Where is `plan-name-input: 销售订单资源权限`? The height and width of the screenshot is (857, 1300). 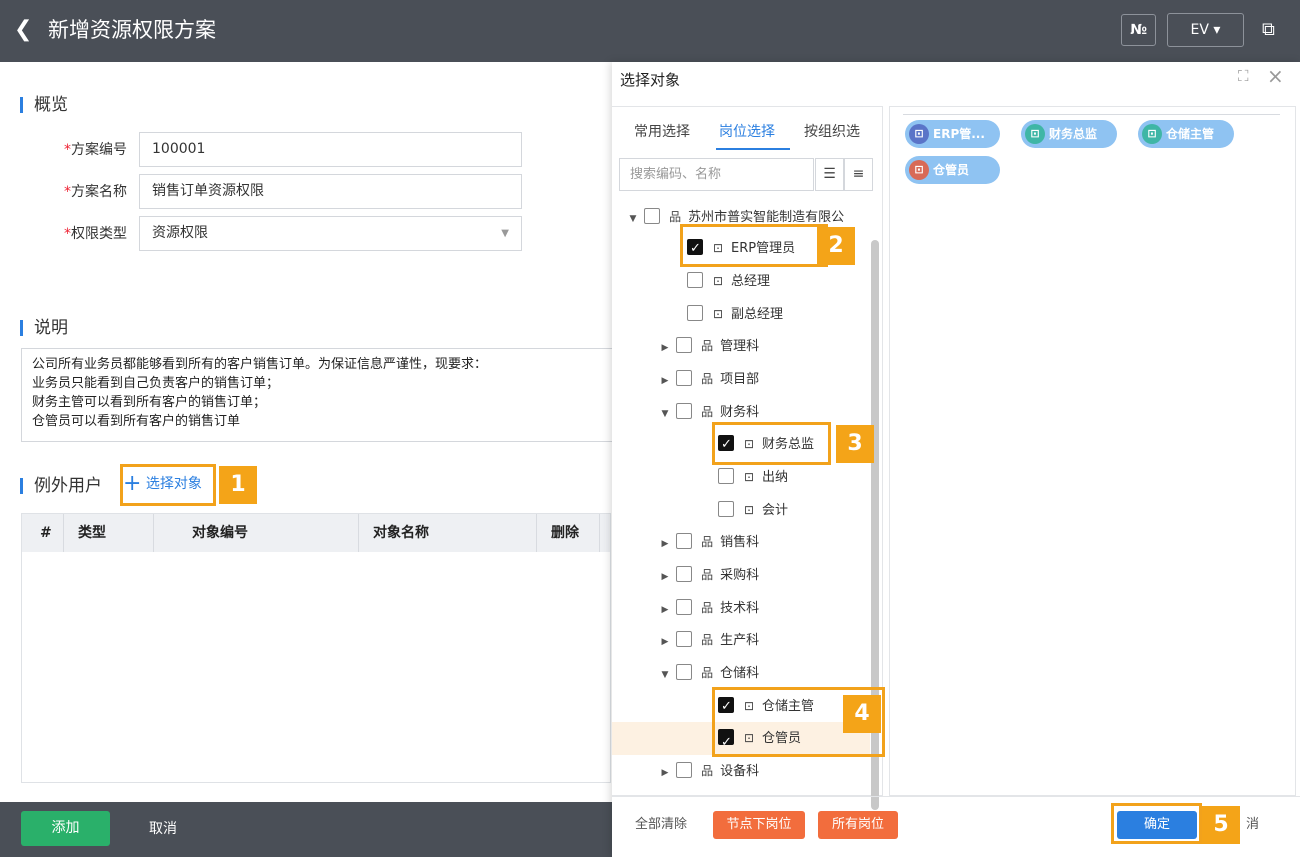
plan-name-input: 销售订单资源权限 is located at coordinates (330, 191).